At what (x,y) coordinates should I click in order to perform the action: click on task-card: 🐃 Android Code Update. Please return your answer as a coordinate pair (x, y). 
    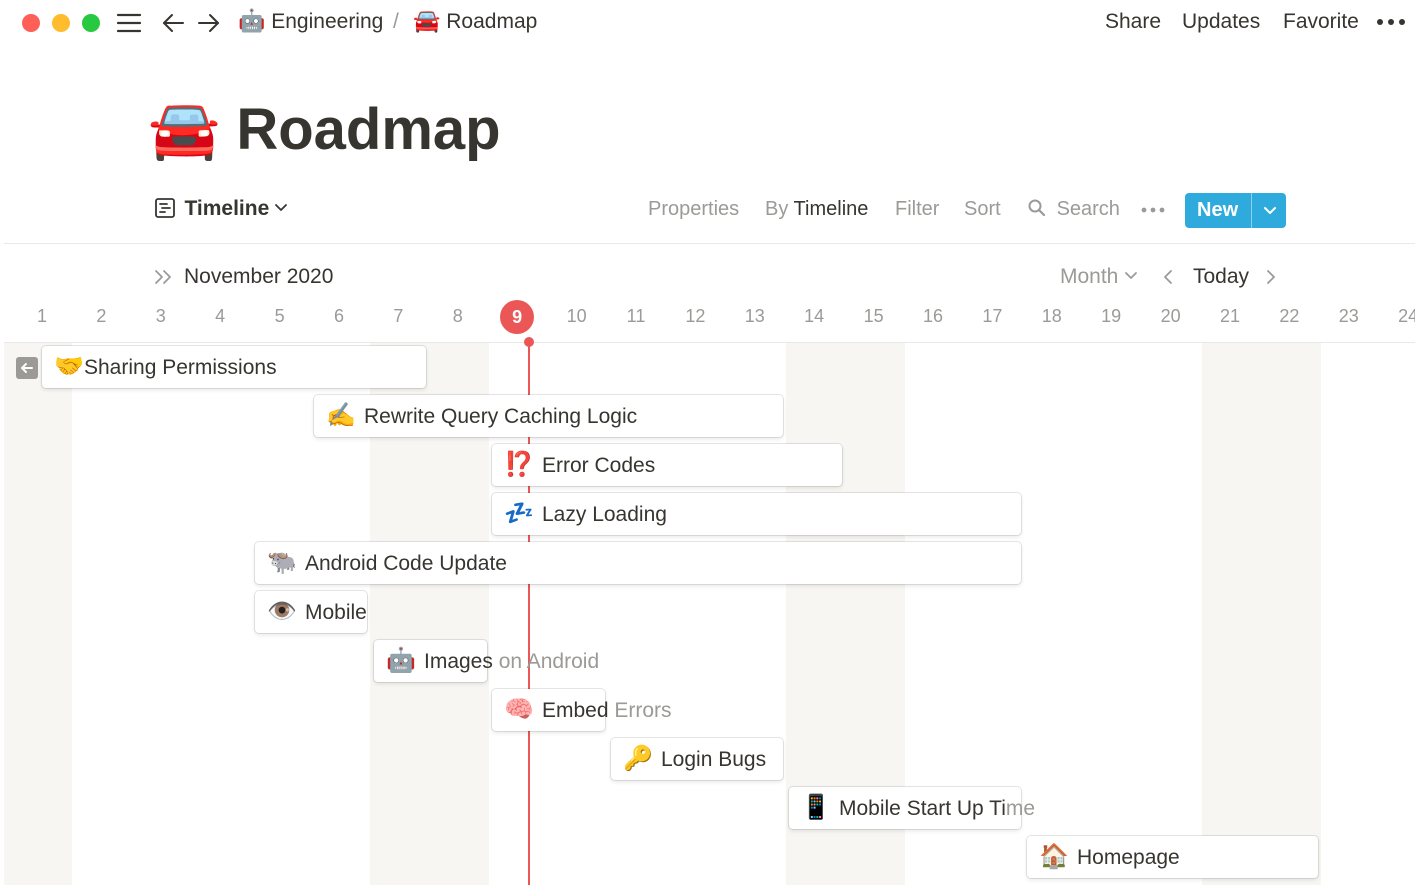
    Looking at the image, I should click on (638, 563).